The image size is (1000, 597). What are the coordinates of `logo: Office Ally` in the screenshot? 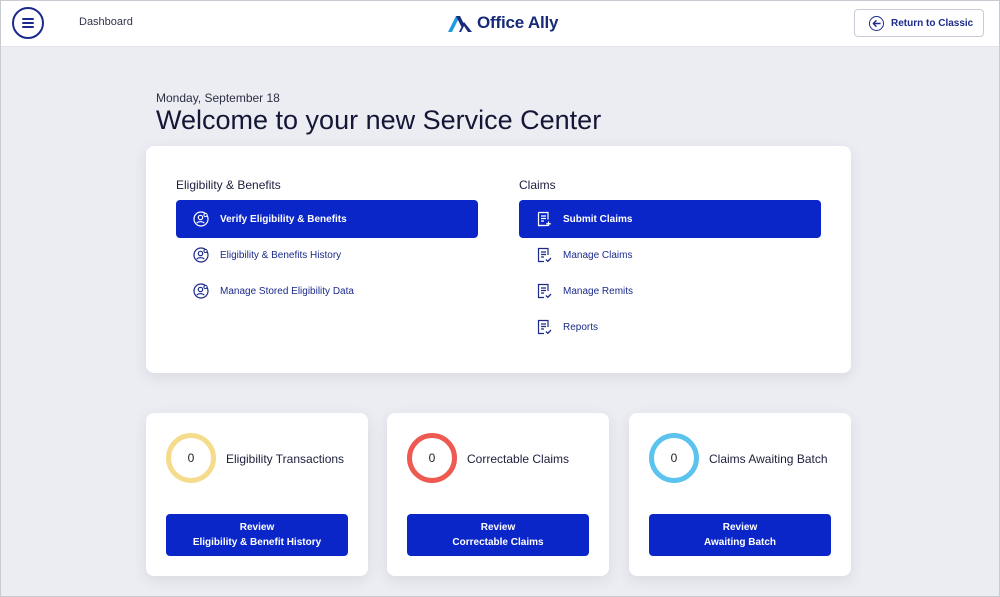 It's located at (502, 23).